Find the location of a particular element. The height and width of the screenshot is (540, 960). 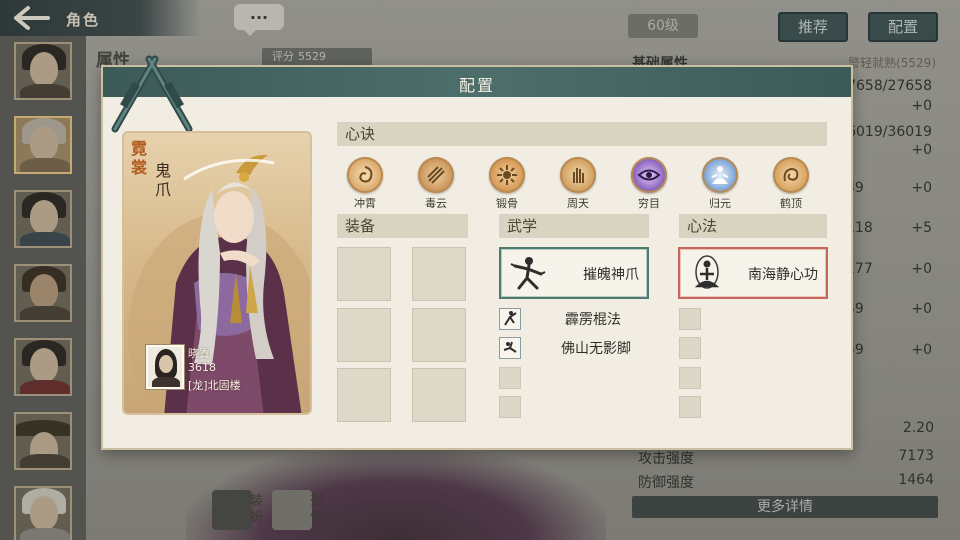

swirl-icon is located at coordinates (365, 175).